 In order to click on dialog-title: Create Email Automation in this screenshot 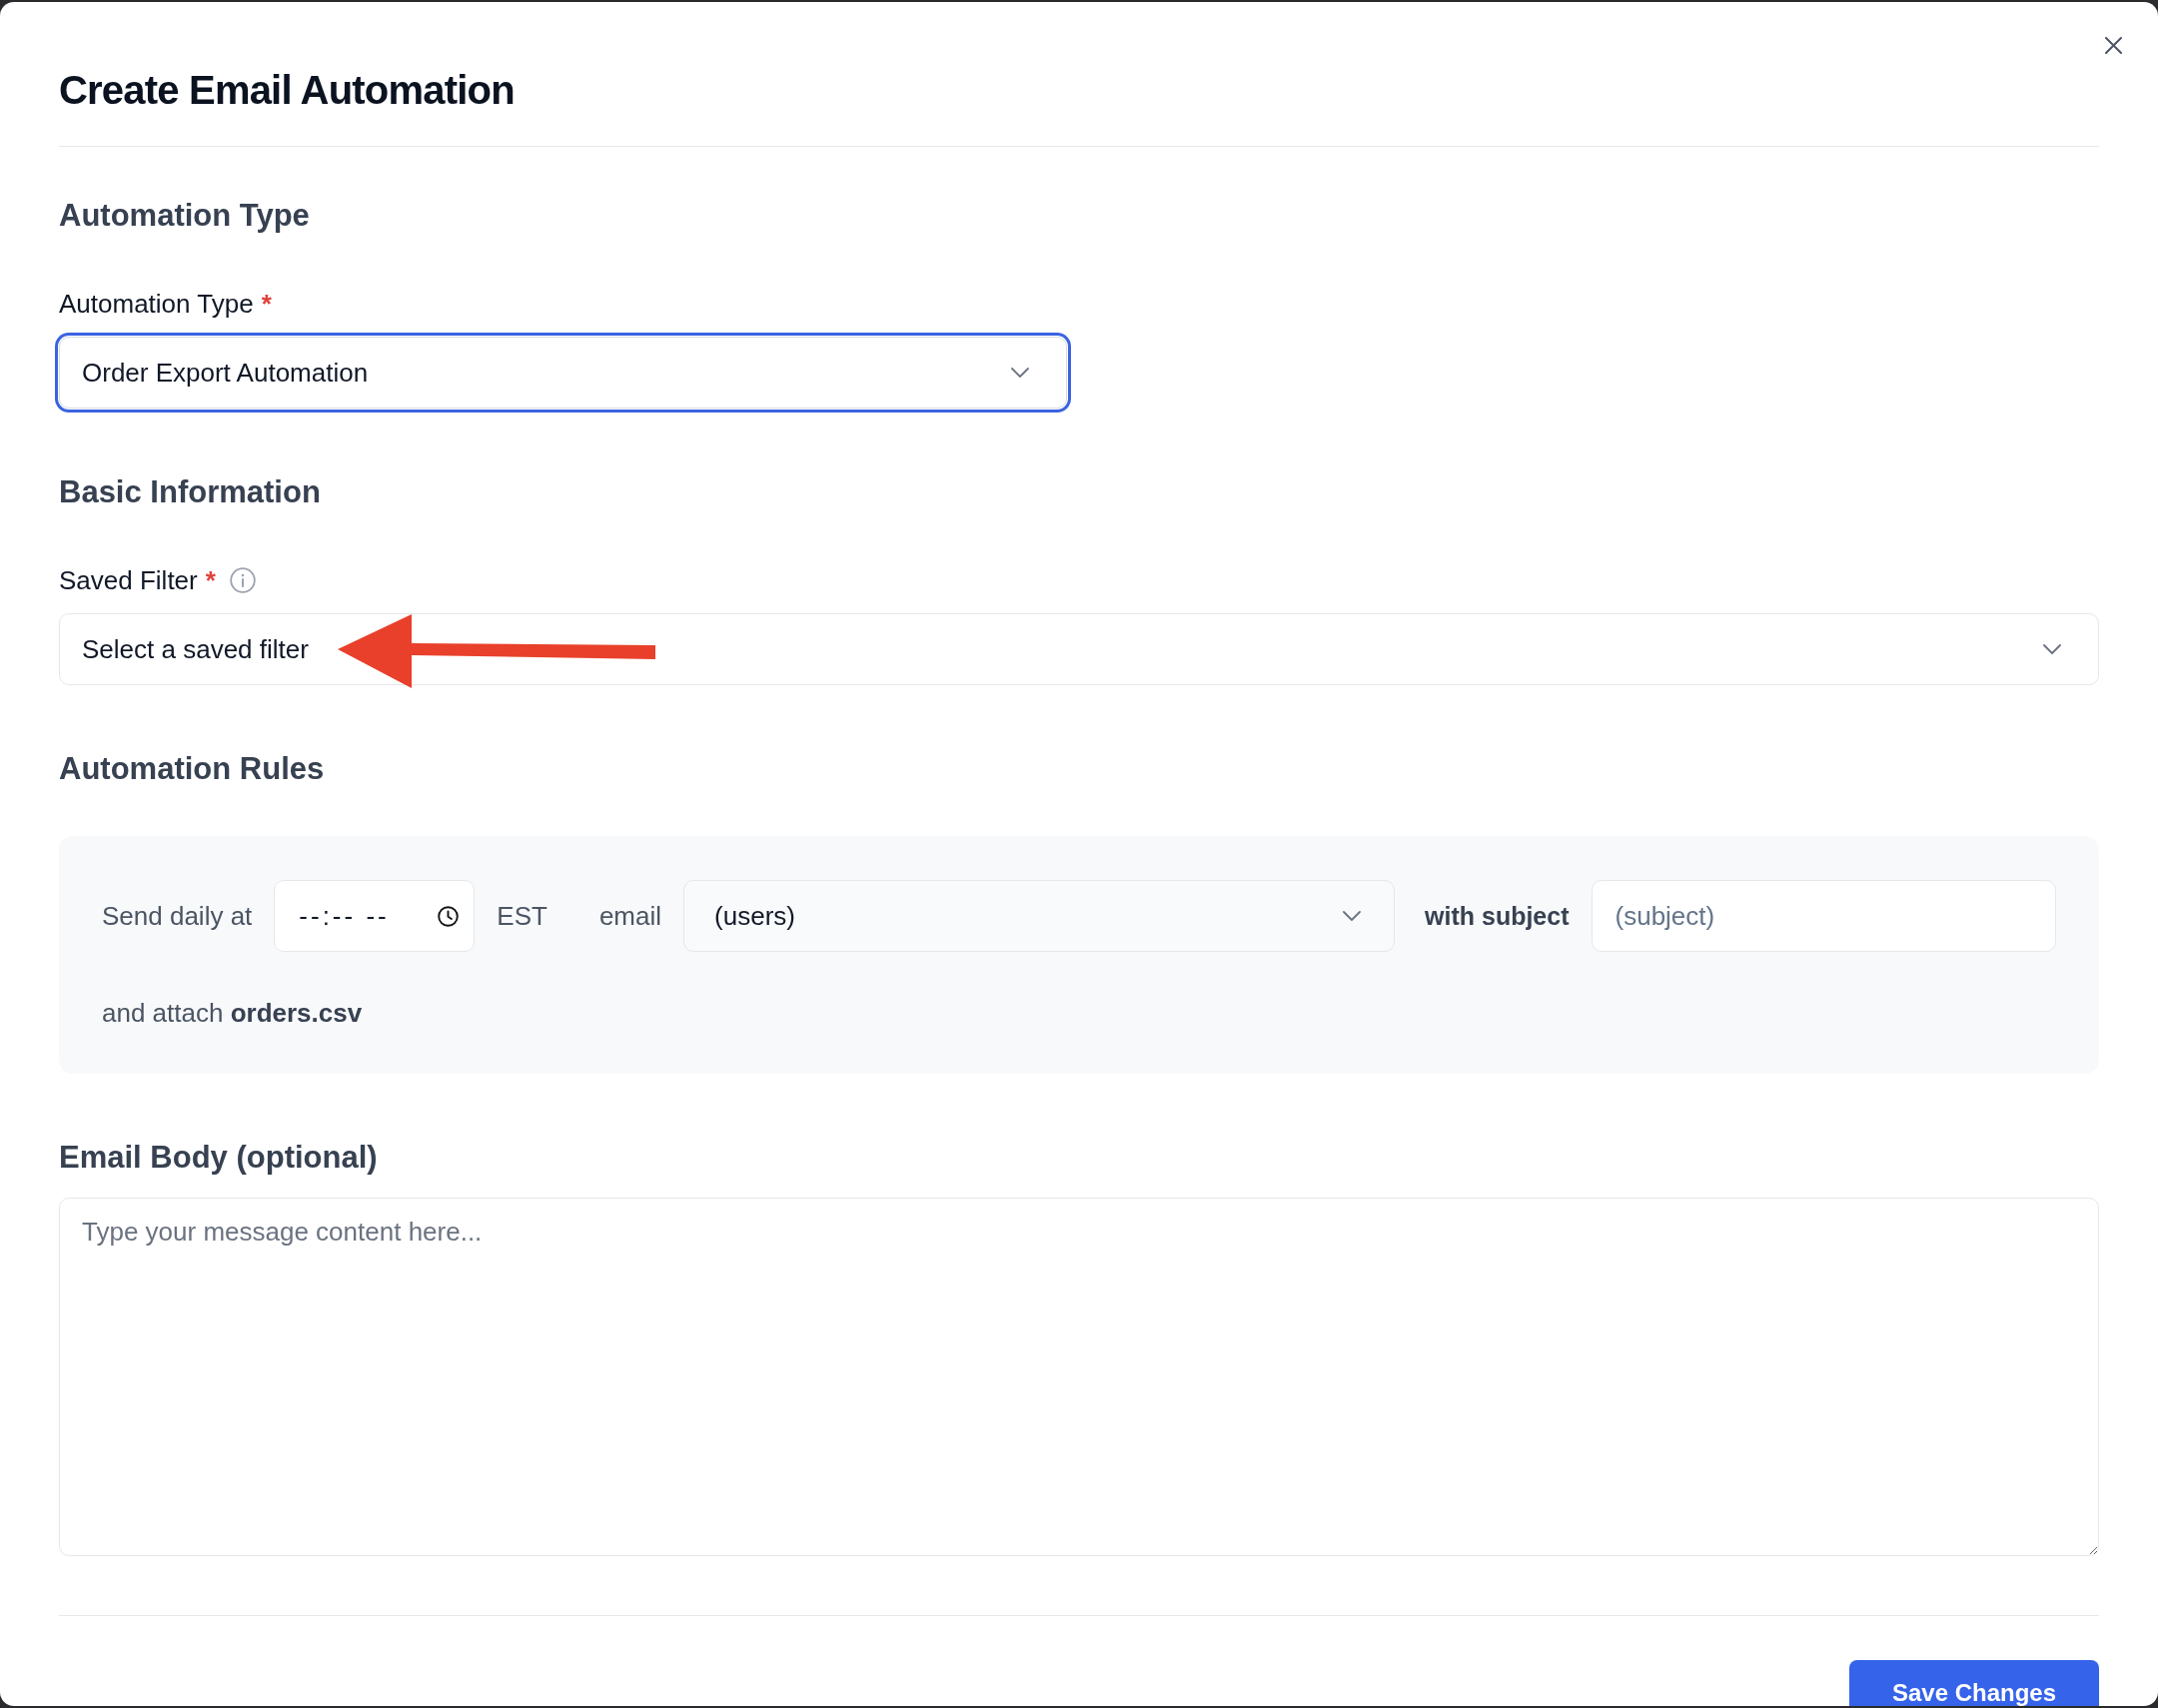, I will do `click(287, 90)`.